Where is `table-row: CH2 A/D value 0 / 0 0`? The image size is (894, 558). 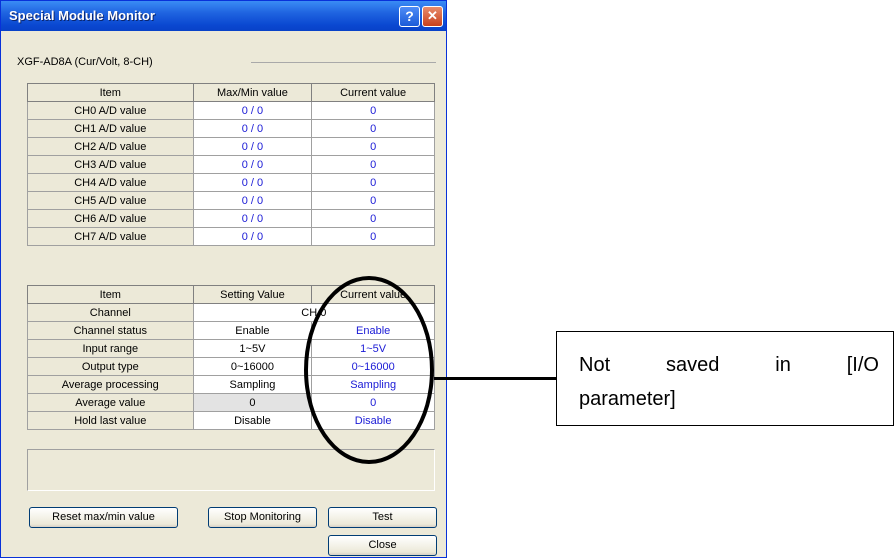
table-row: CH2 A/D value 0 / 0 0 is located at coordinates (231, 146).